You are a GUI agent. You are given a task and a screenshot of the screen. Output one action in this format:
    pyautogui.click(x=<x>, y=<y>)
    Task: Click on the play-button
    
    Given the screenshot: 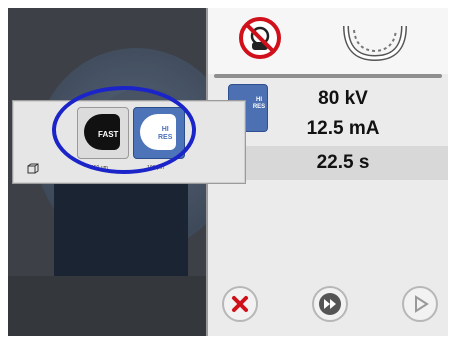 What is the action you would take?
    pyautogui.click(x=420, y=304)
    